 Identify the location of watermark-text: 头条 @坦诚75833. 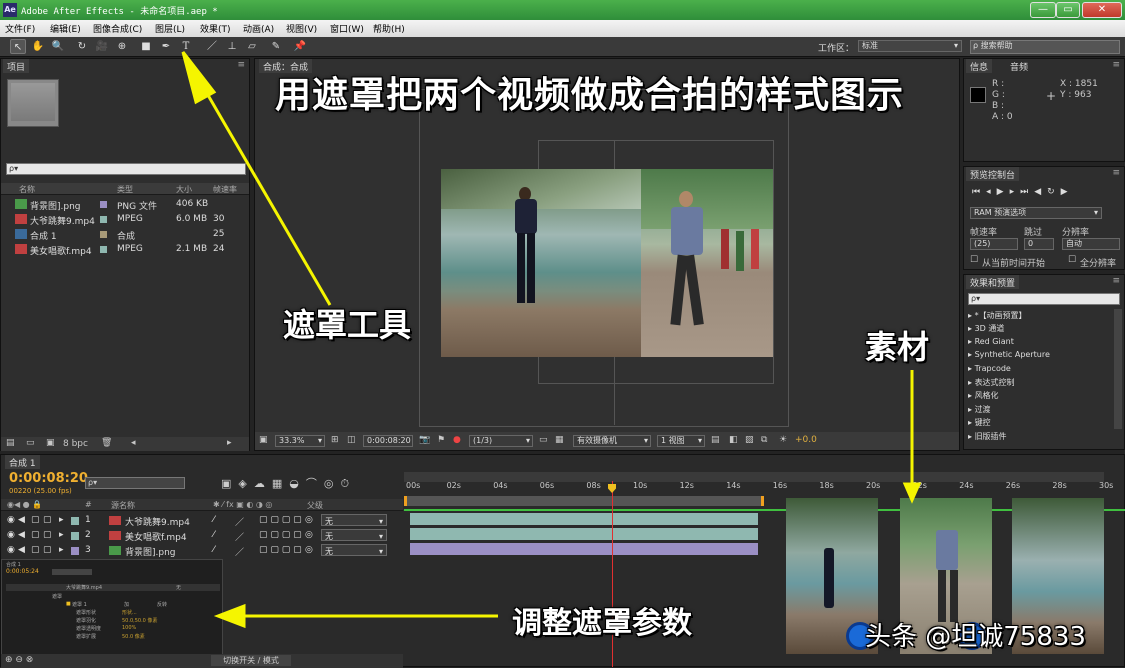
(975, 637).